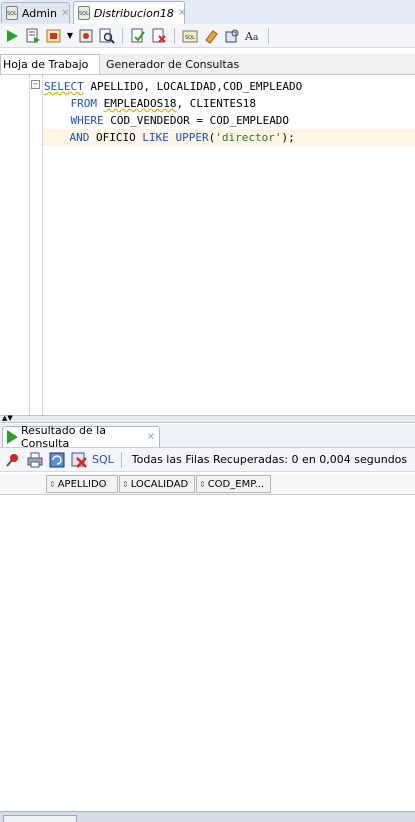 This screenshot has height=822, width=415. I want to click on autotrace-icon, so click(53, 35).